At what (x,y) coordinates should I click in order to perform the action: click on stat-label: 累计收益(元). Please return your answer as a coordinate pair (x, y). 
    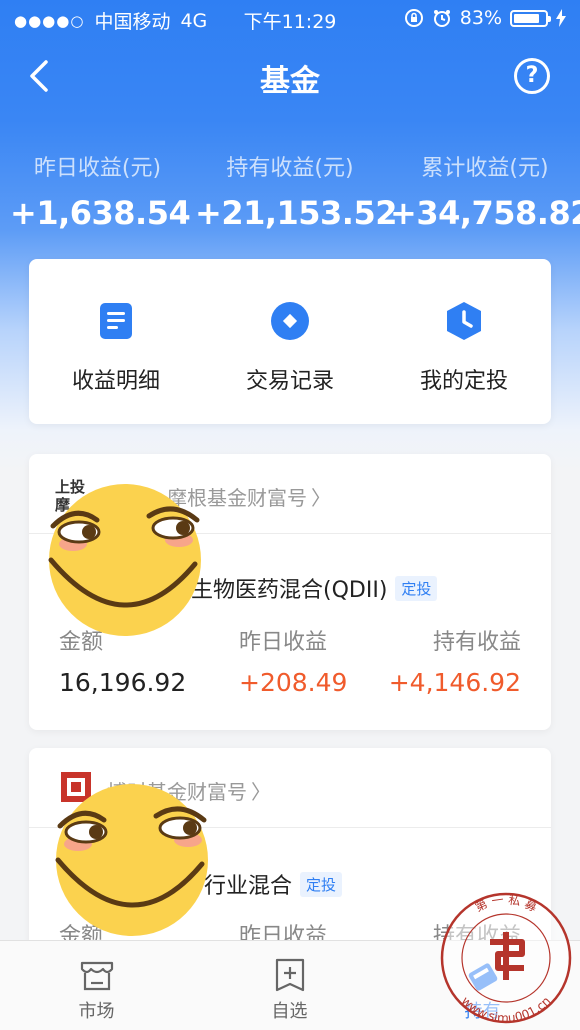
    Looking at the image, I should click on (485, 168).